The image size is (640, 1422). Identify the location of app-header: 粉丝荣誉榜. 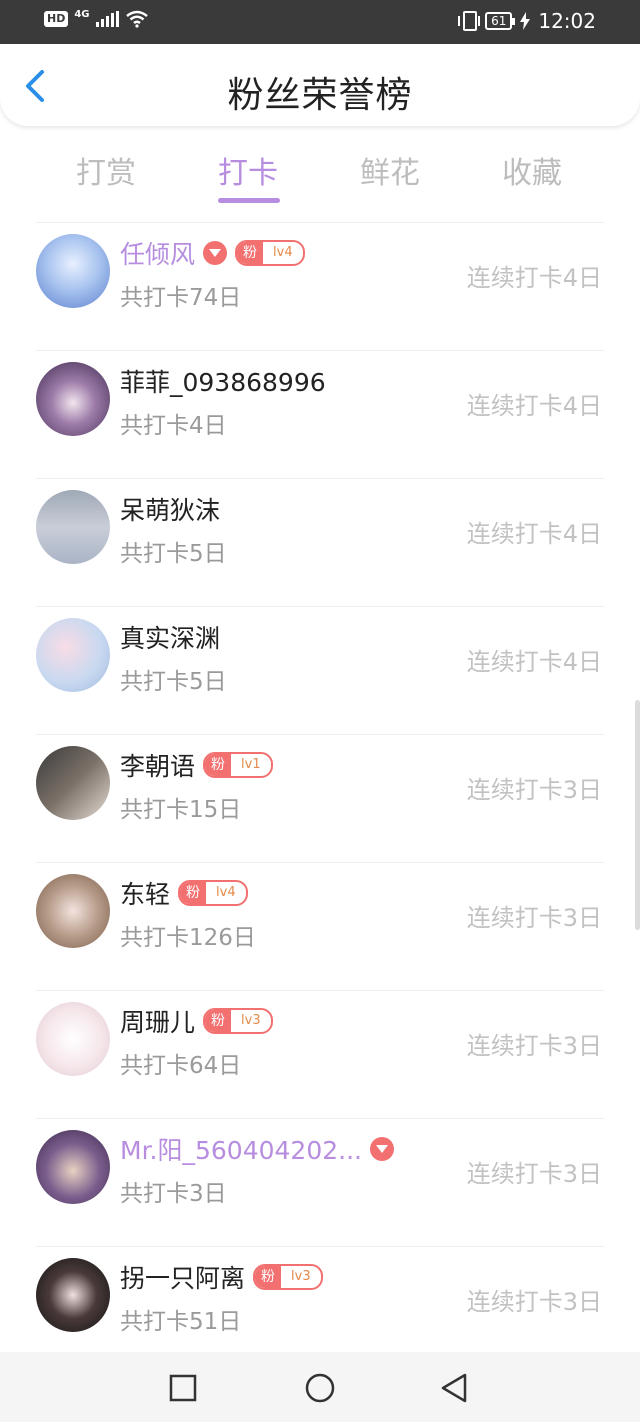
(320, 85).